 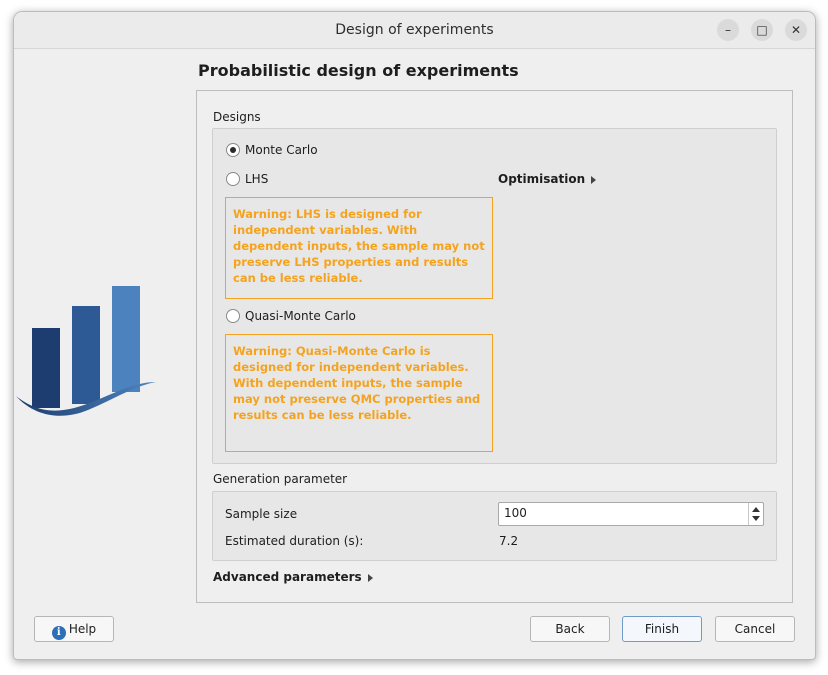 What do you see at coordinates (756, 509) in the screenshot?
I see `spin-up-icon` at bounding box center [756, 509].